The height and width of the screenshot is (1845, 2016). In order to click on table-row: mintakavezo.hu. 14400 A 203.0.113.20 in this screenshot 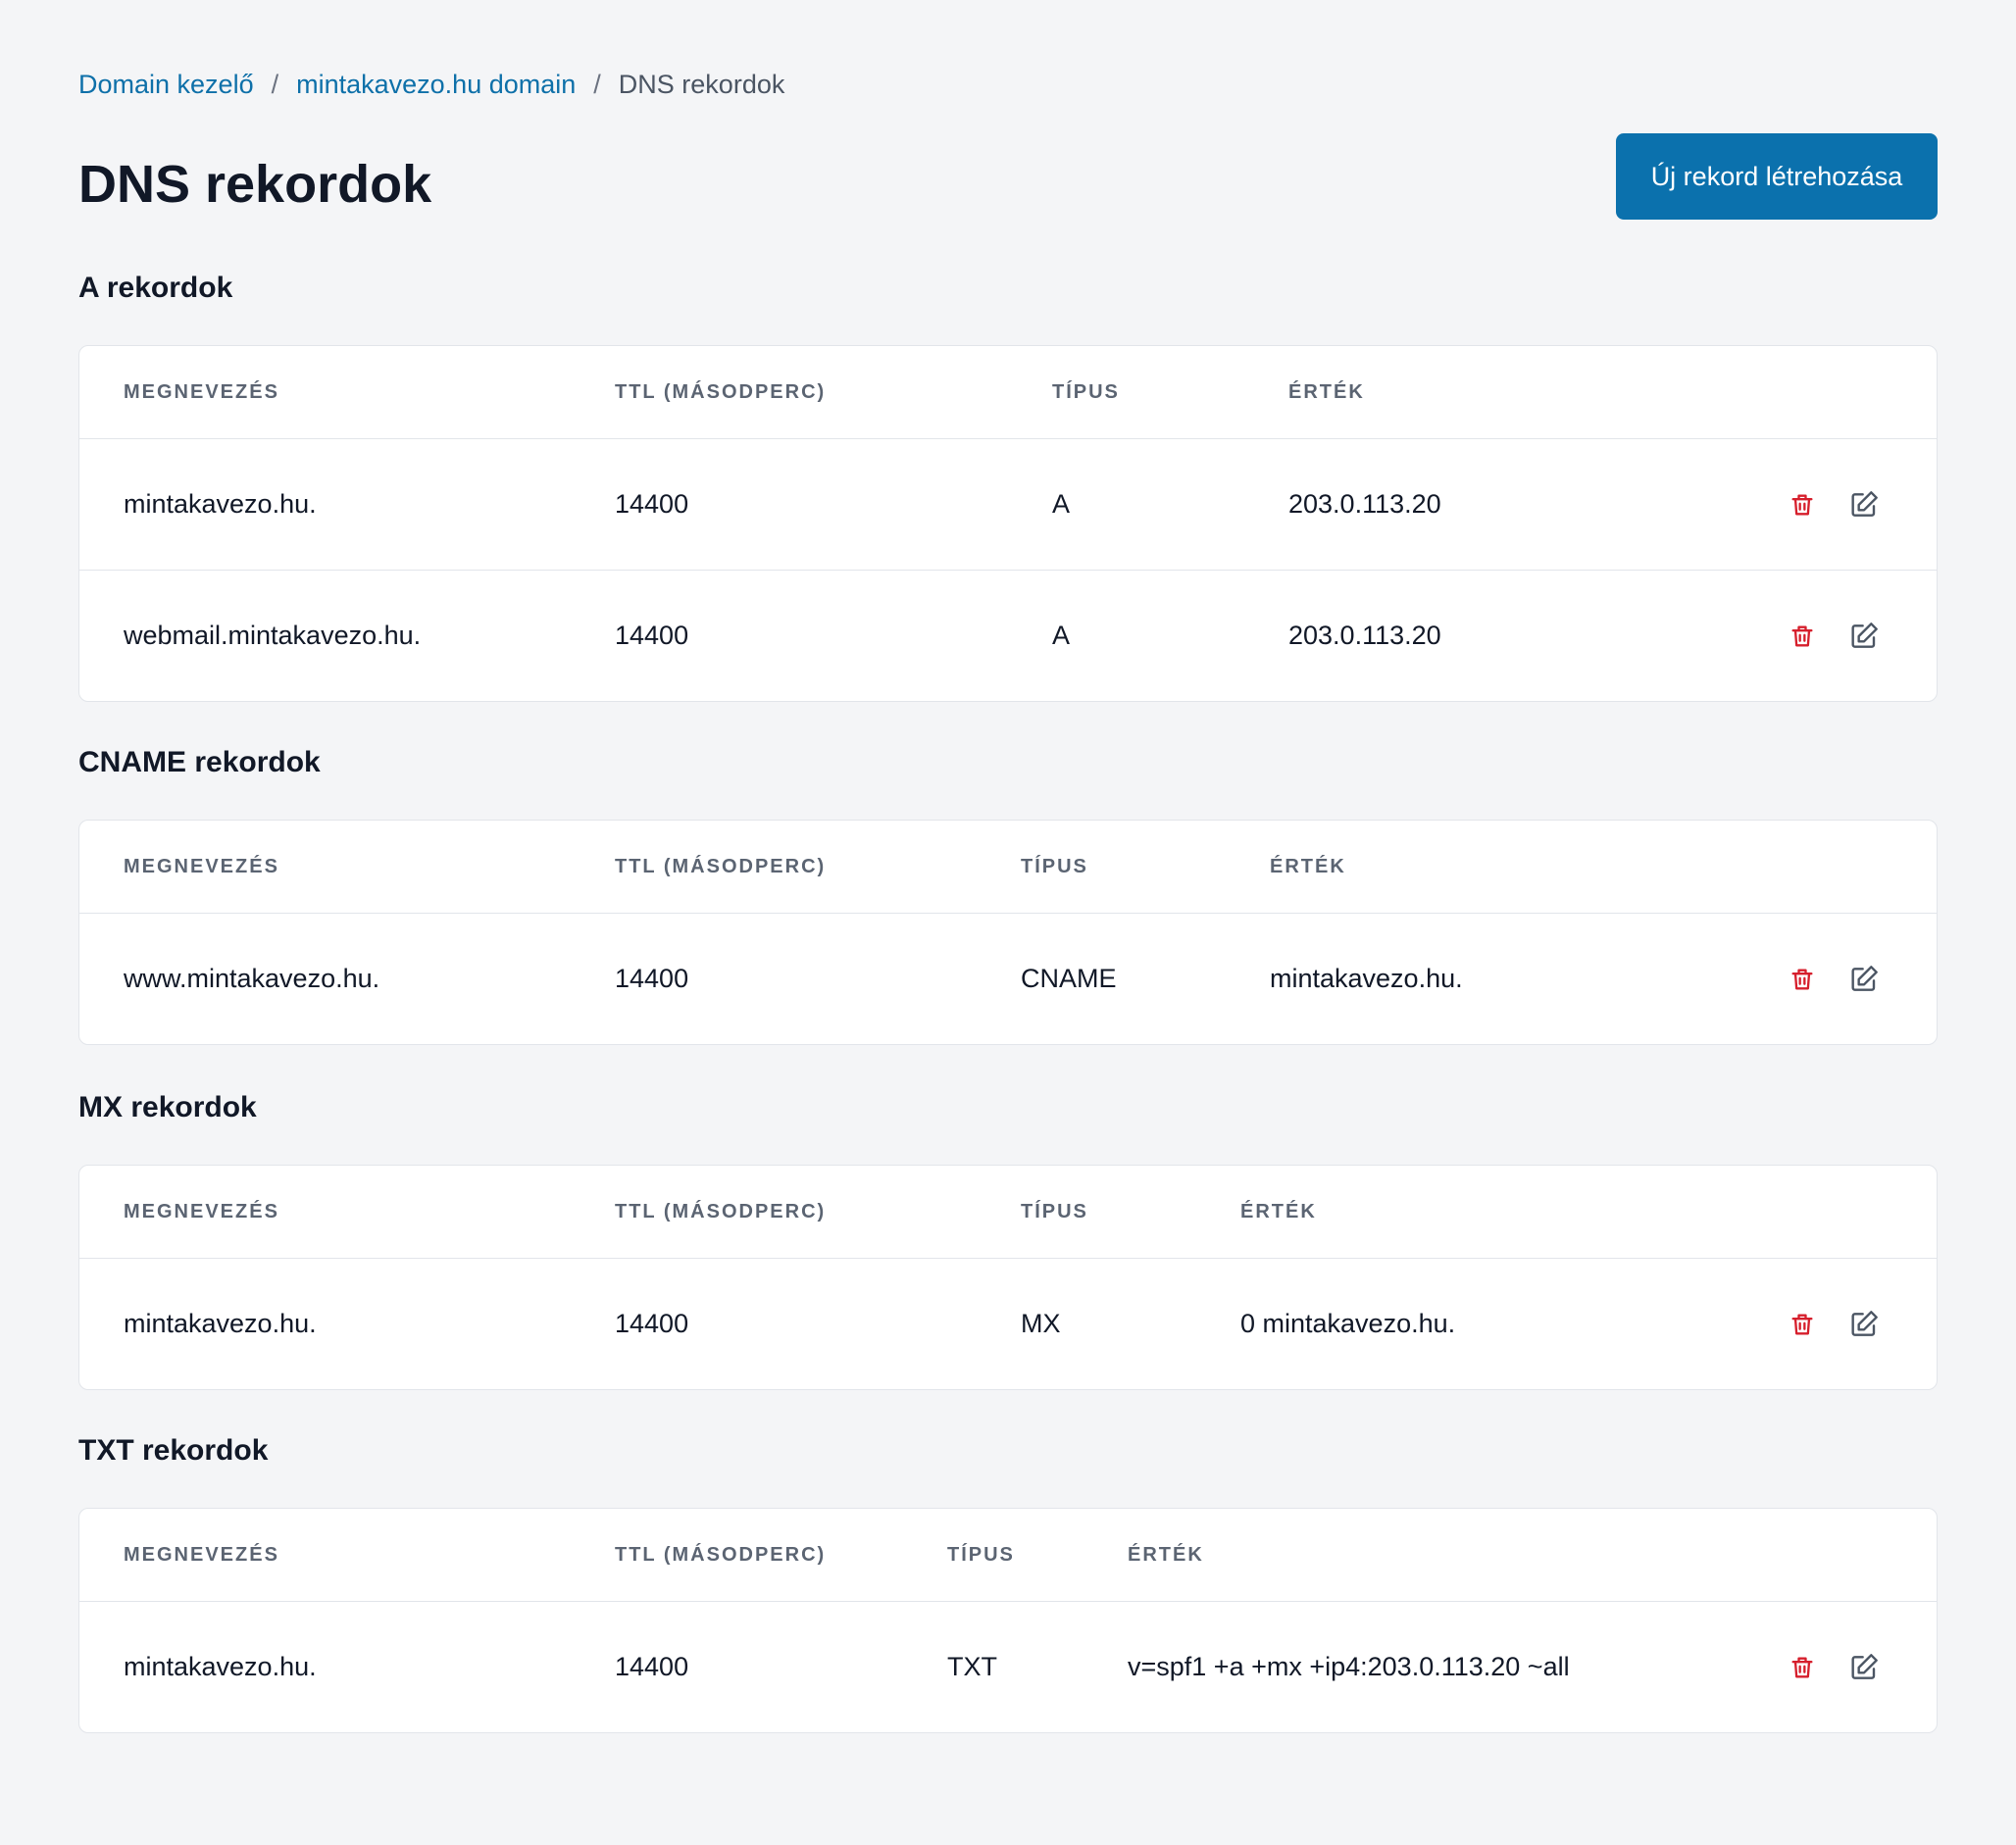, I will do `click(1008, 505)`.